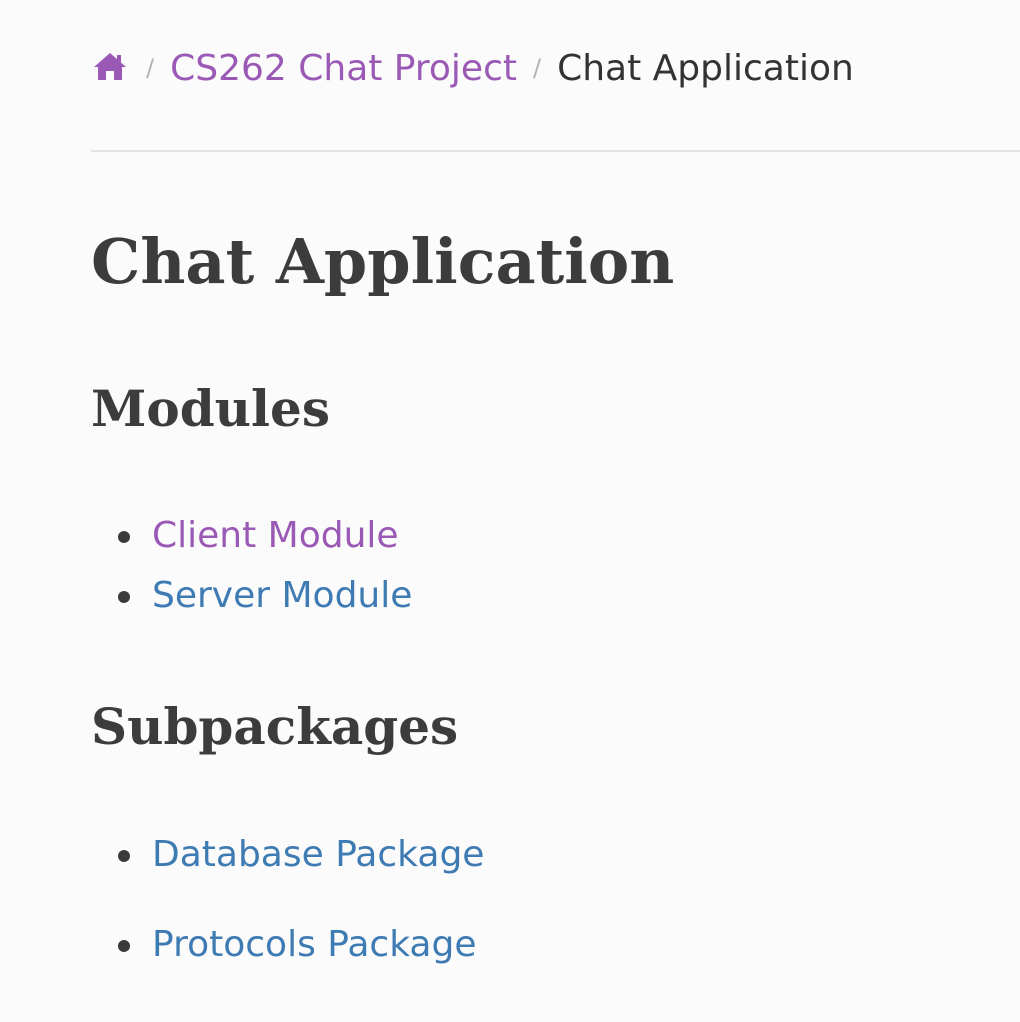  Describe the element at coordinates (383, 261) in the screenshot. I see `page-title: Chat Application` at that location.